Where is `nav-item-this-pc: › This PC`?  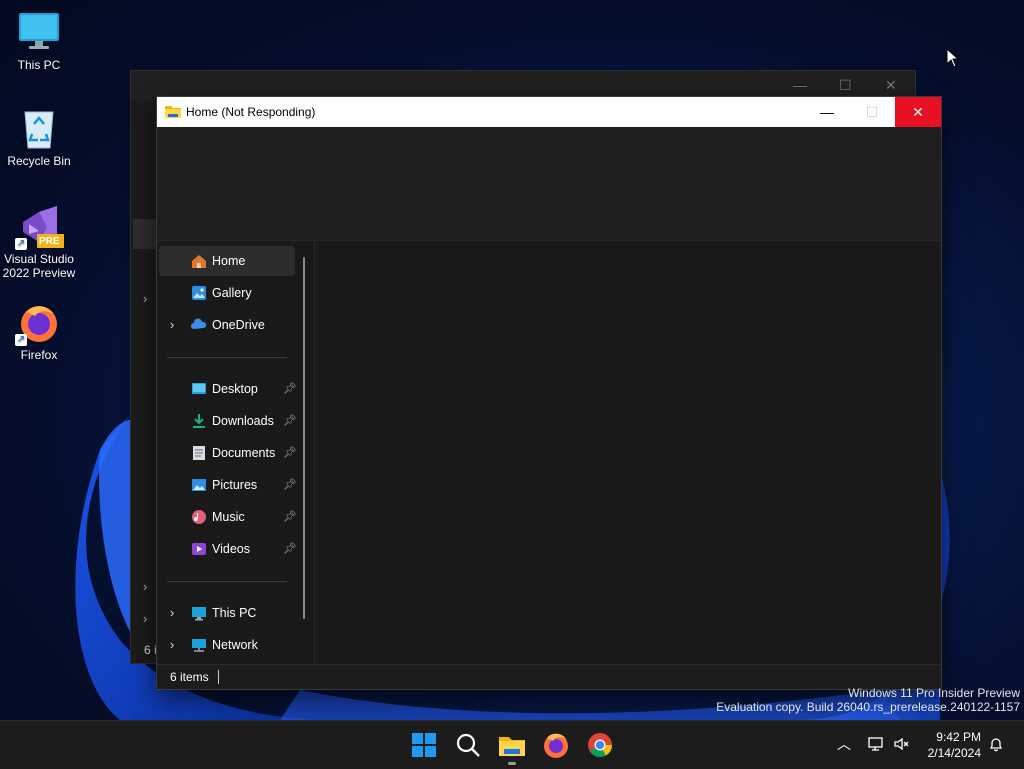 nav-item-this-pc: › This PC is located at coordinates (227, 613).